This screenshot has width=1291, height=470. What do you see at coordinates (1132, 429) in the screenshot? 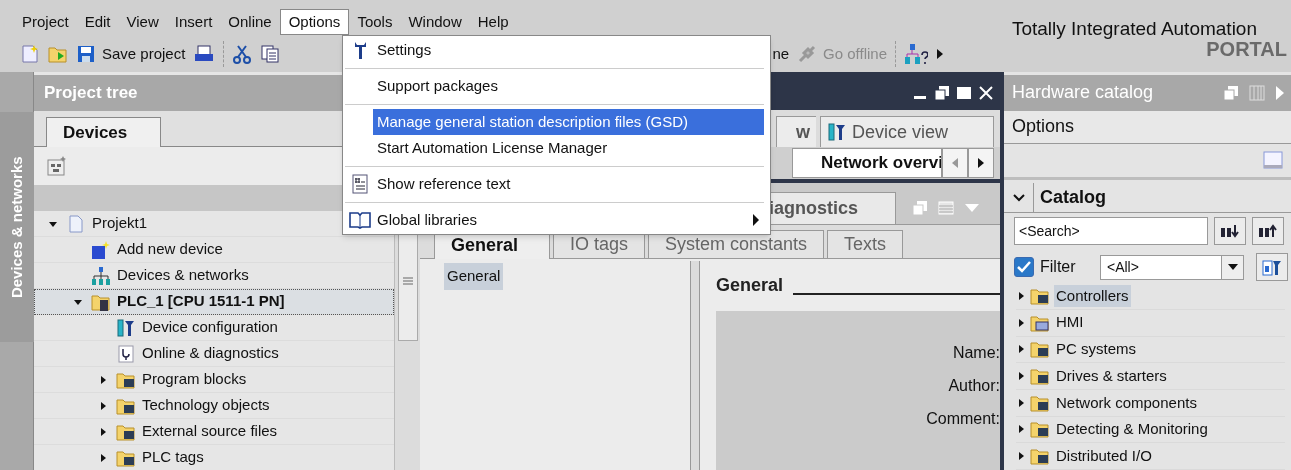
I see `catalog-item: Detecting & Monitoring` at bounding box center [1132, 429].